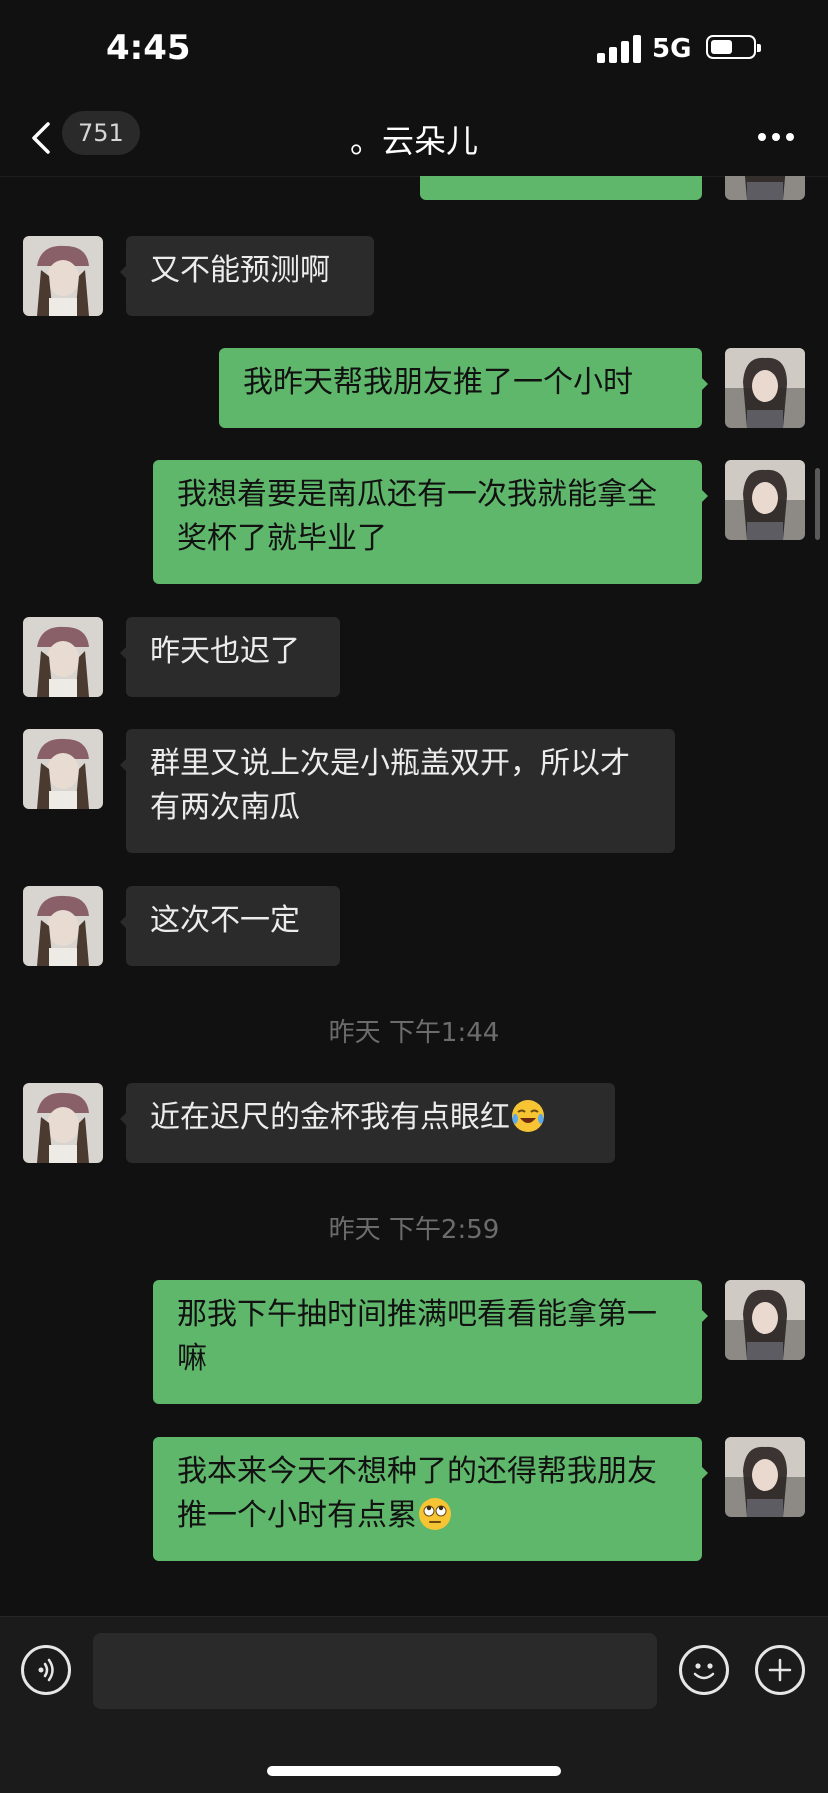 Image resolution: width=828 pixels, height=1793 pixels. I want to click on message-bubble, so click(561, 188).